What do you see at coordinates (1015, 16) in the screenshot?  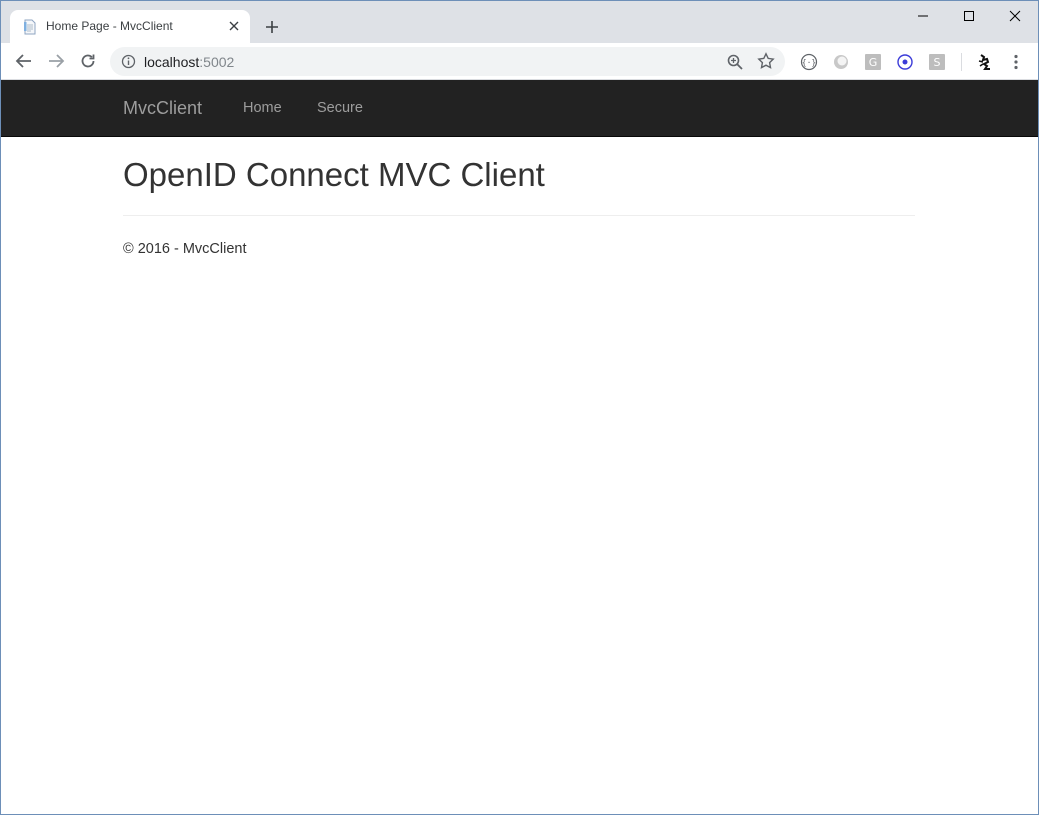 I see `window-close-icon` at bounding box center [1015, 16].